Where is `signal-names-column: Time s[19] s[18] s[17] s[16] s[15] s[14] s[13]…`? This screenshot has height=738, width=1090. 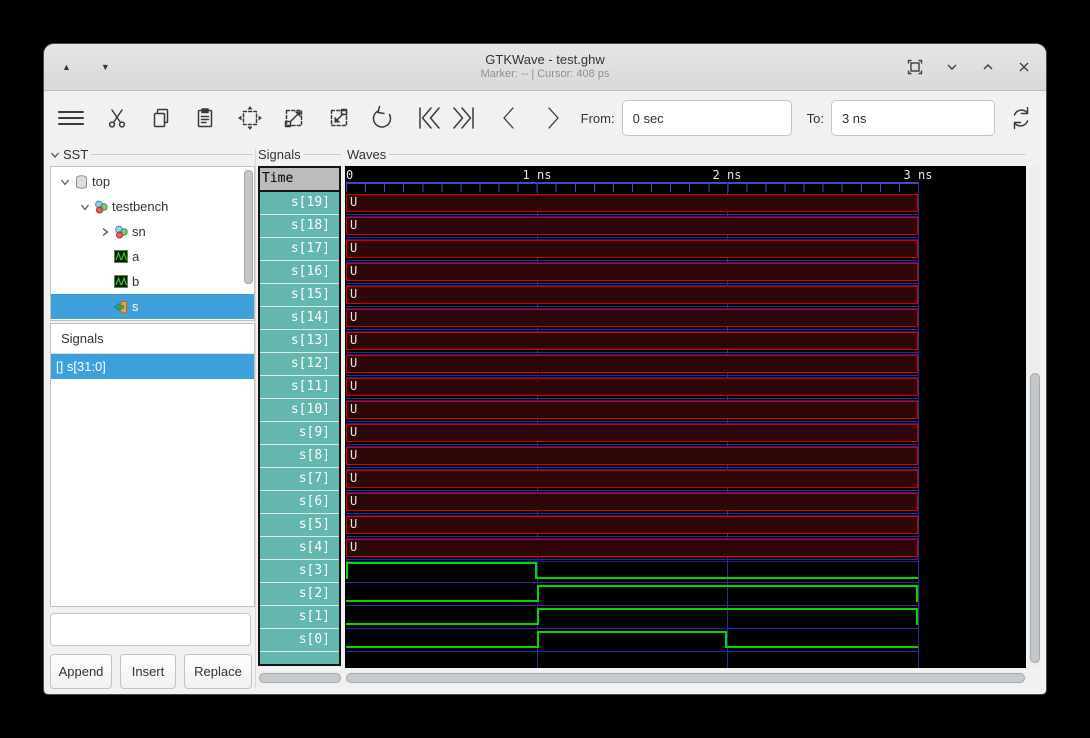 signal-names-column: Time s[19] s[18] s[17] s[16] s[15] s[14] s[13]… is located at coordinates (299, 416).